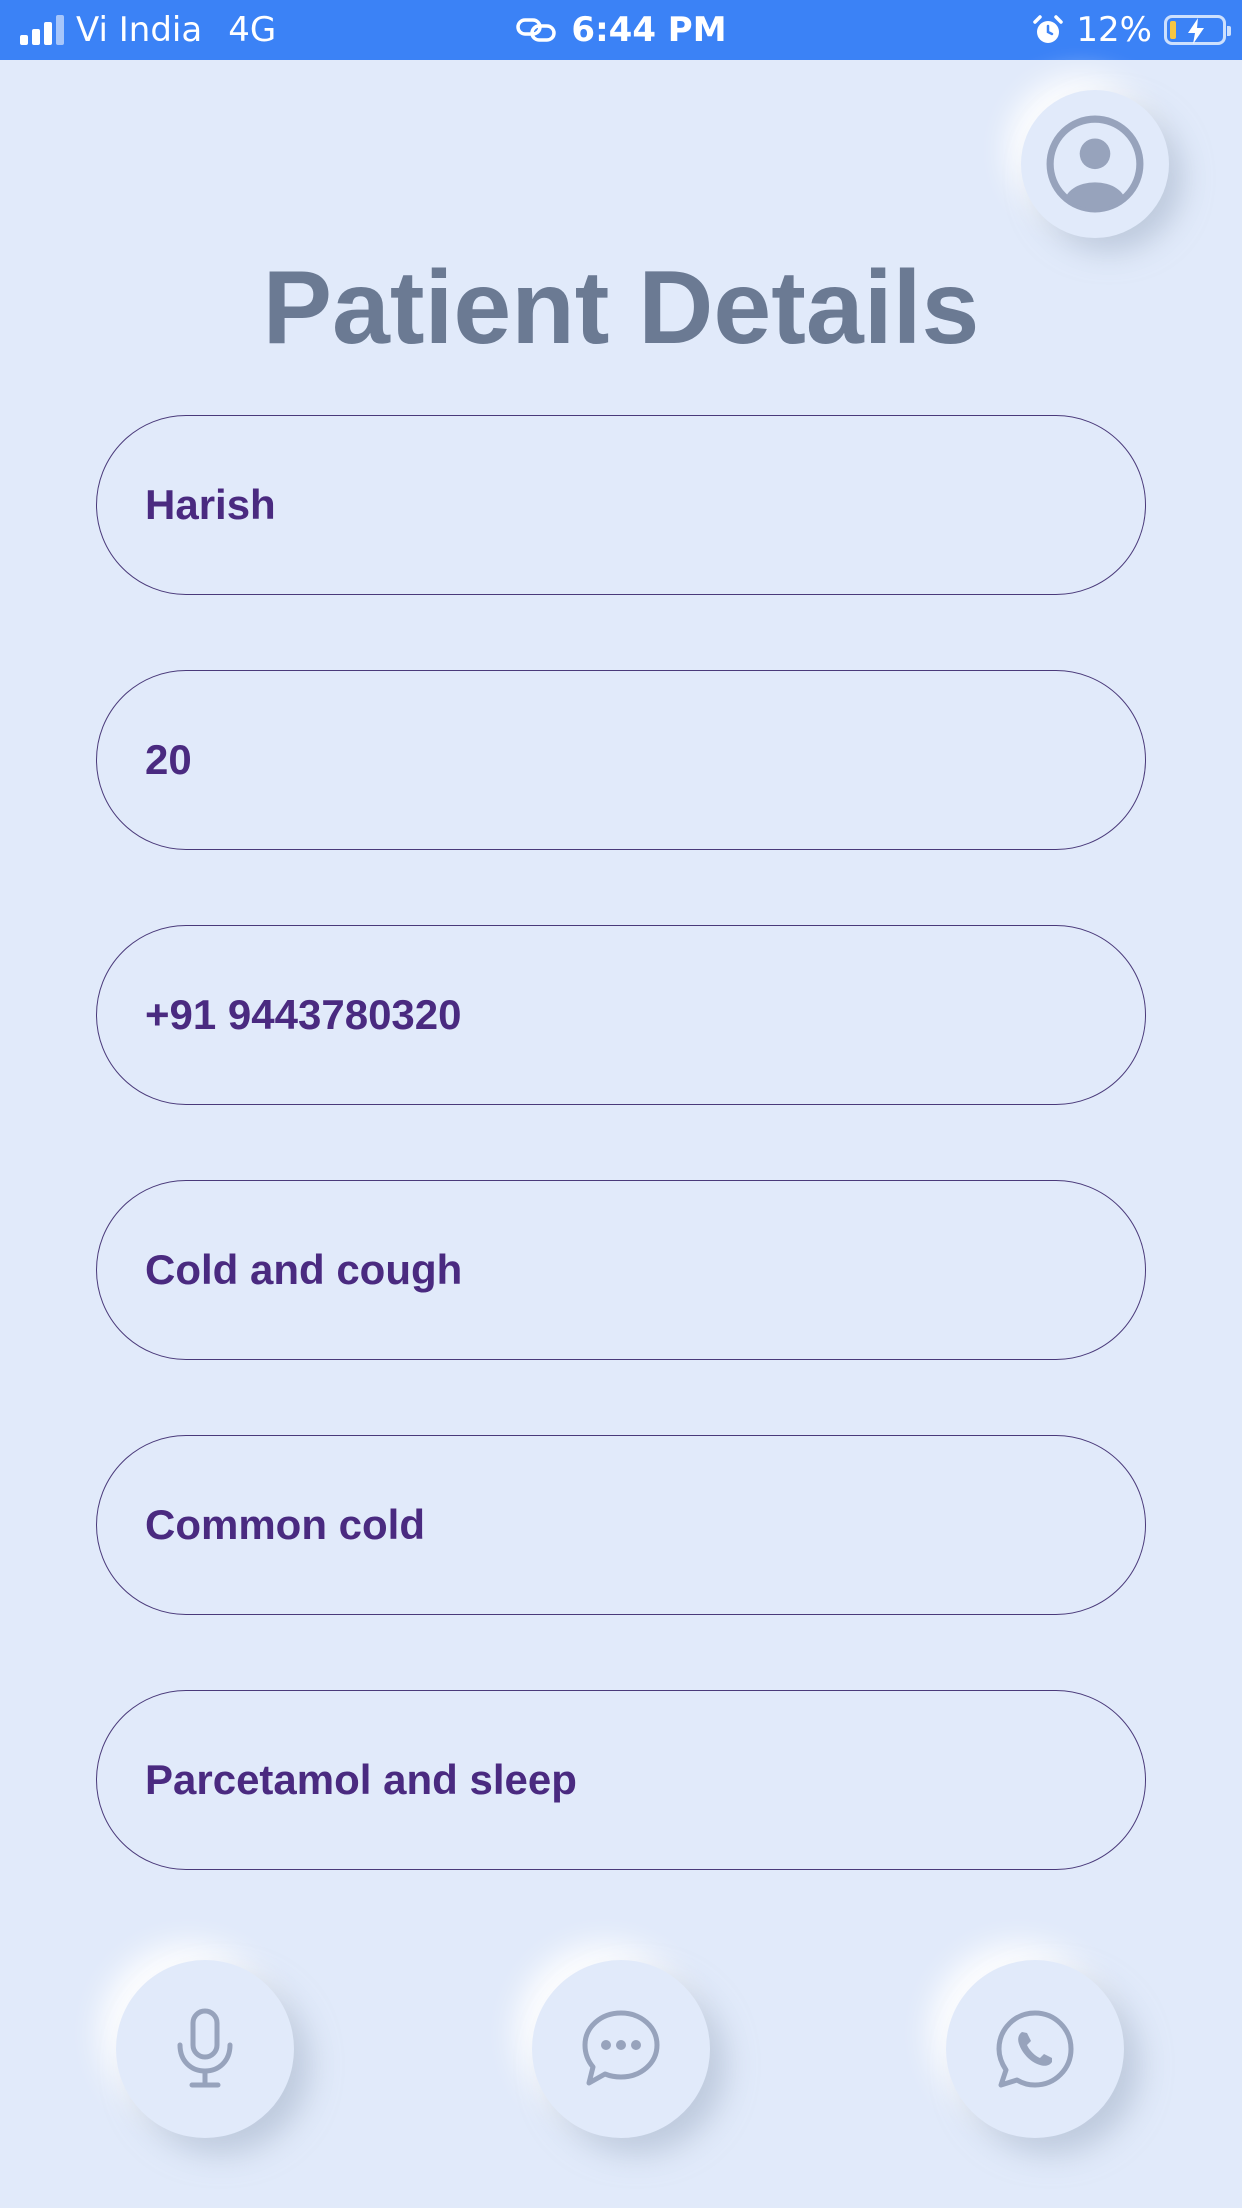 The height and width of the screenshot is (2208, 1242). What do you see at coordinates (303, 1014) in the screenshot?
I see `field-value: +91 9443780320` at bounding box center [303, 1014].